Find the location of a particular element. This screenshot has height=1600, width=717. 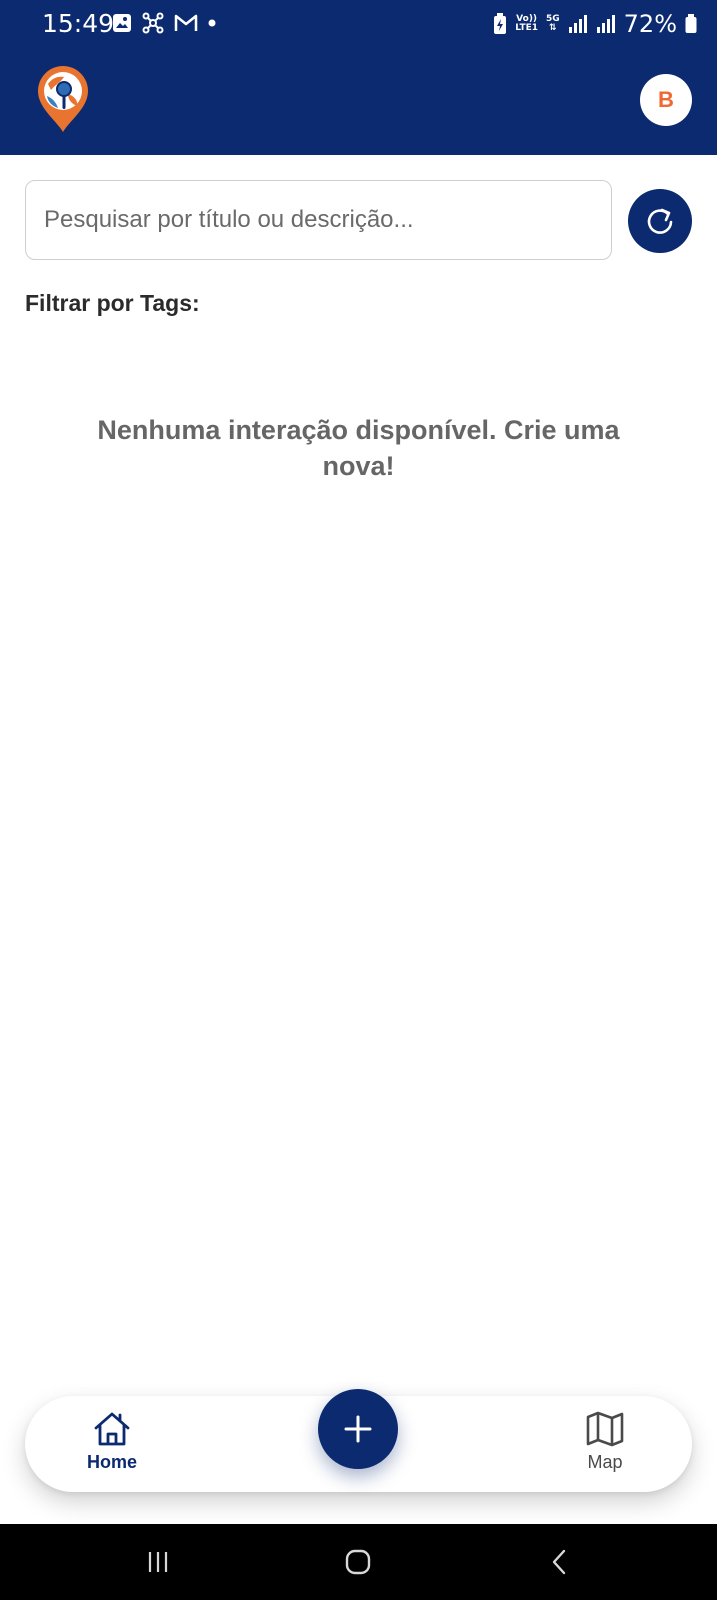

home-circle-icon is located at coordinates (358, 1562).